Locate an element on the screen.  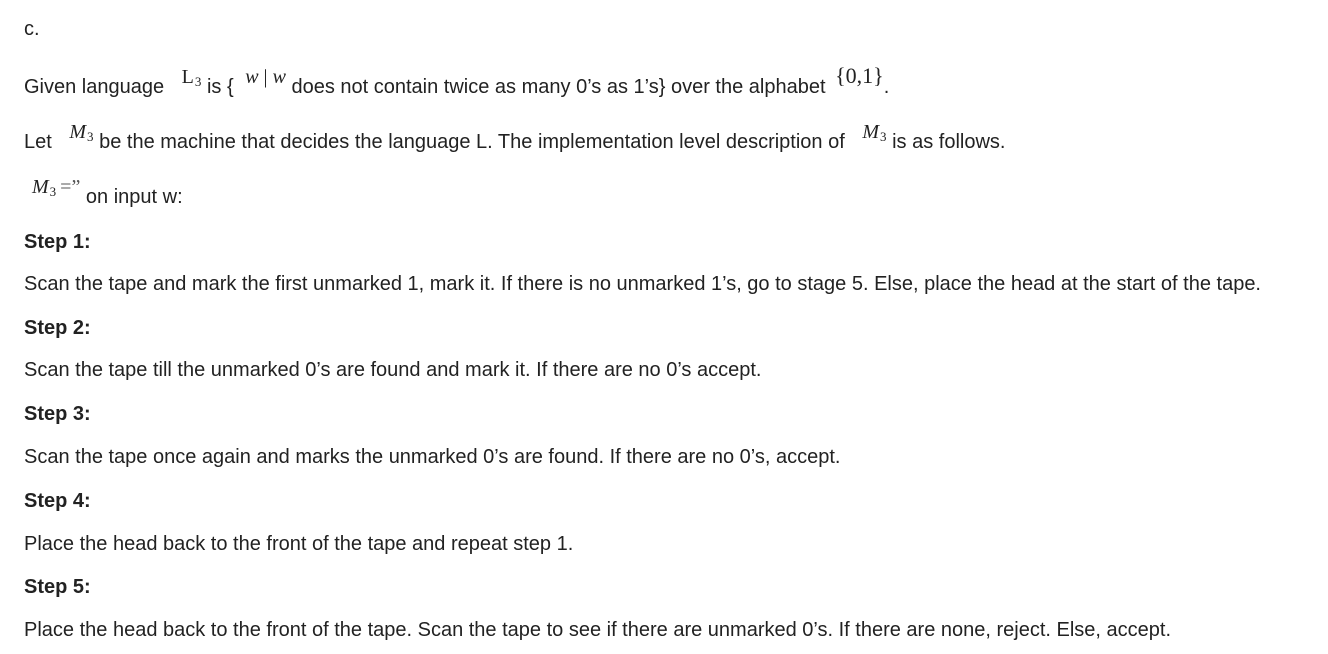
set-builder-expression: w | w is located at coordinates (265, 77).